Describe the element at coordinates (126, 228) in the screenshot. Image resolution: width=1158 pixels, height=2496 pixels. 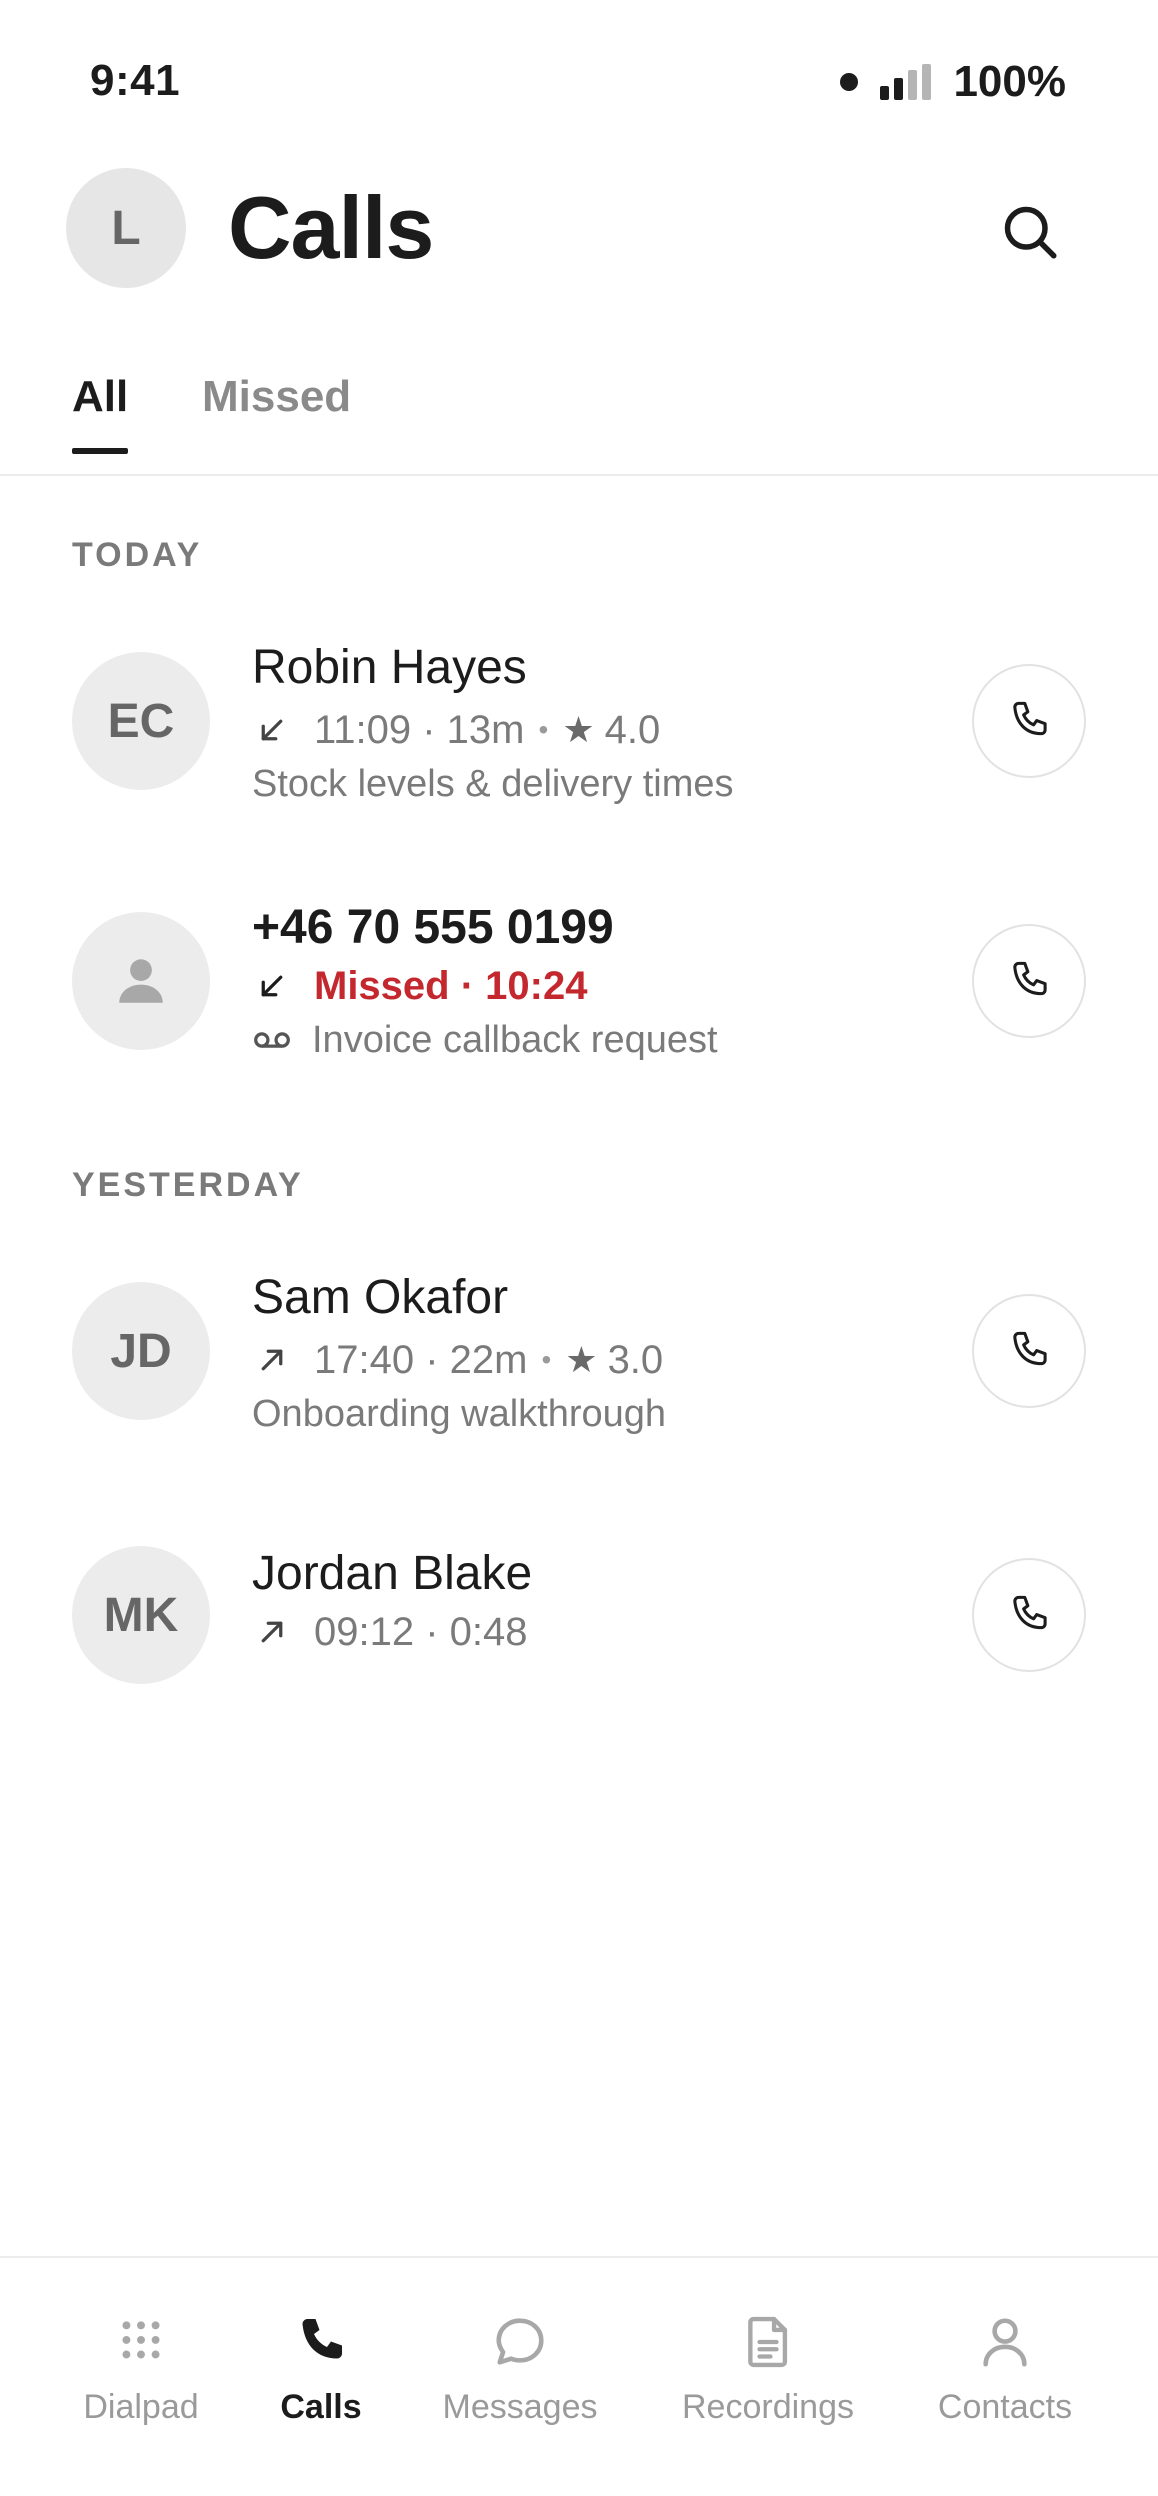
I see `profile-avatar: L` at that location.